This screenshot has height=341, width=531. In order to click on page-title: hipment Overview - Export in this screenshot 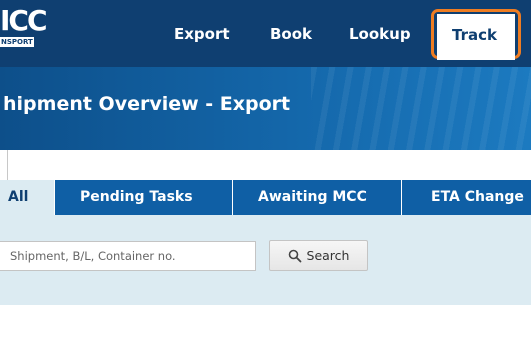, I will do `click(147, 104)`.